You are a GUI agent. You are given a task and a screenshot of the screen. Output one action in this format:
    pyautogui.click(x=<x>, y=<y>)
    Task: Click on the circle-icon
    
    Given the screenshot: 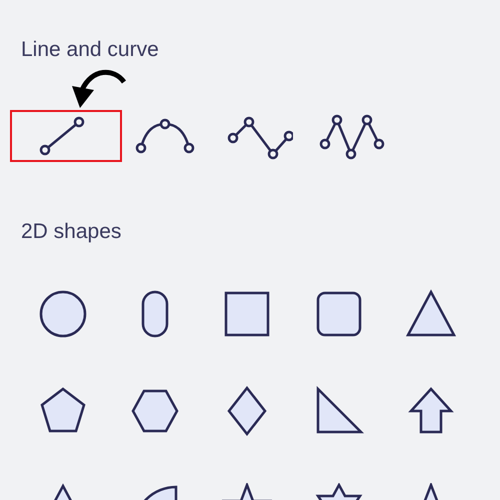 What is the action you would take?
    pyautogui.click(x=63, y=313)
    